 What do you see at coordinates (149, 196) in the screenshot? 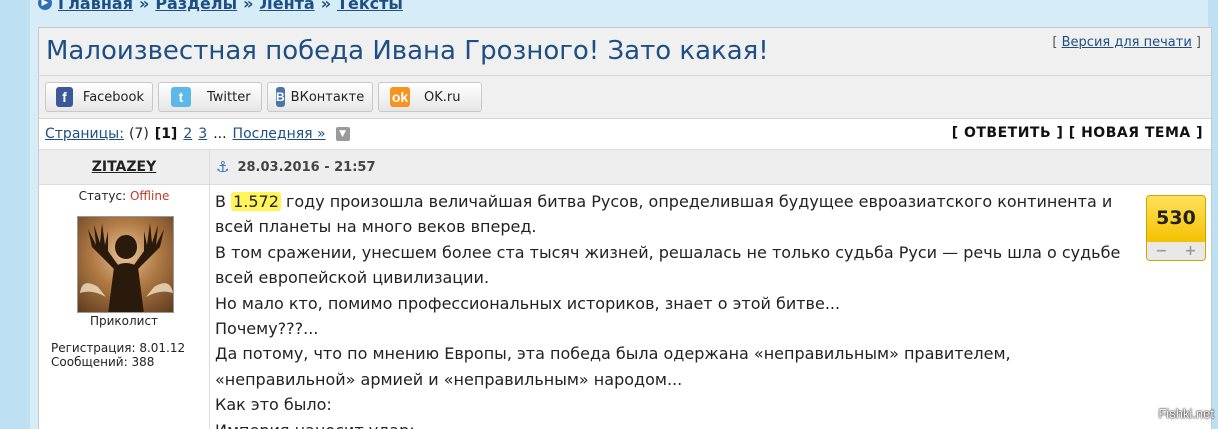
I see `user-status-value: Offline` at bounding box center [149, 196].